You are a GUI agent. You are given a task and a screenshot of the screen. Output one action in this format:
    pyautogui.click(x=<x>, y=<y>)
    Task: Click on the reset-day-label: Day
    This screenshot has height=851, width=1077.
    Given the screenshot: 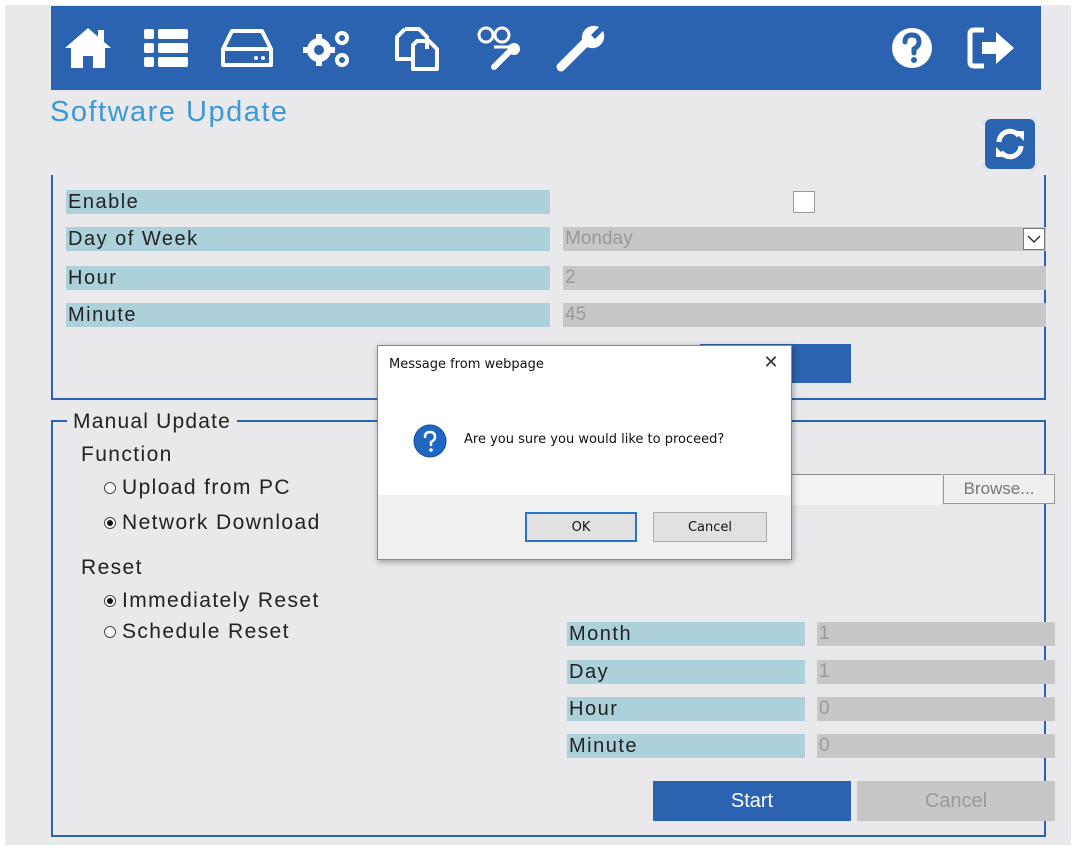 What is the action you would take?
    pyautogui.click(x=686, y=672)
    